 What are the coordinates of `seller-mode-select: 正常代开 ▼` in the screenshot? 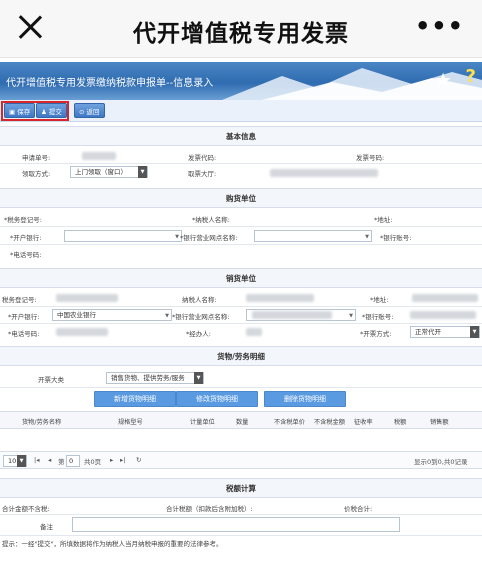 It's located at (445, 332).